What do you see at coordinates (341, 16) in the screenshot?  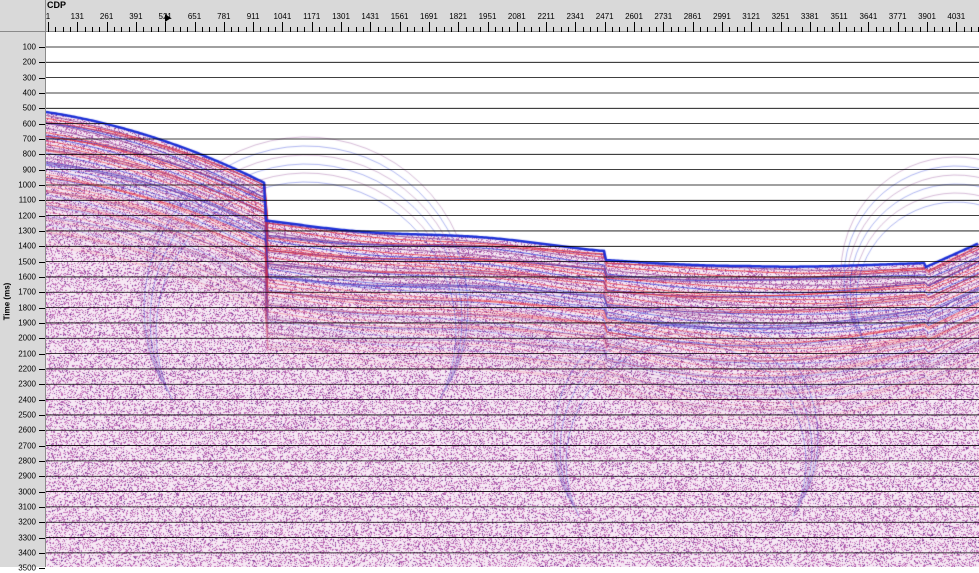 I see `cdp-tick-label: 1301` at bounding box center [341, 16].